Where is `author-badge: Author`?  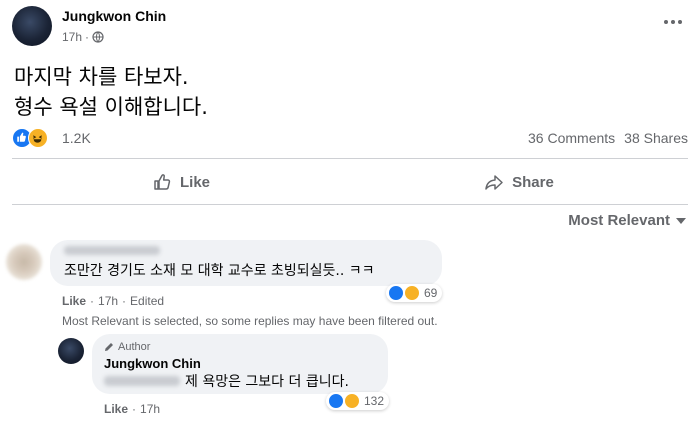 author-badge: Author is located at coordinates (127, 347).